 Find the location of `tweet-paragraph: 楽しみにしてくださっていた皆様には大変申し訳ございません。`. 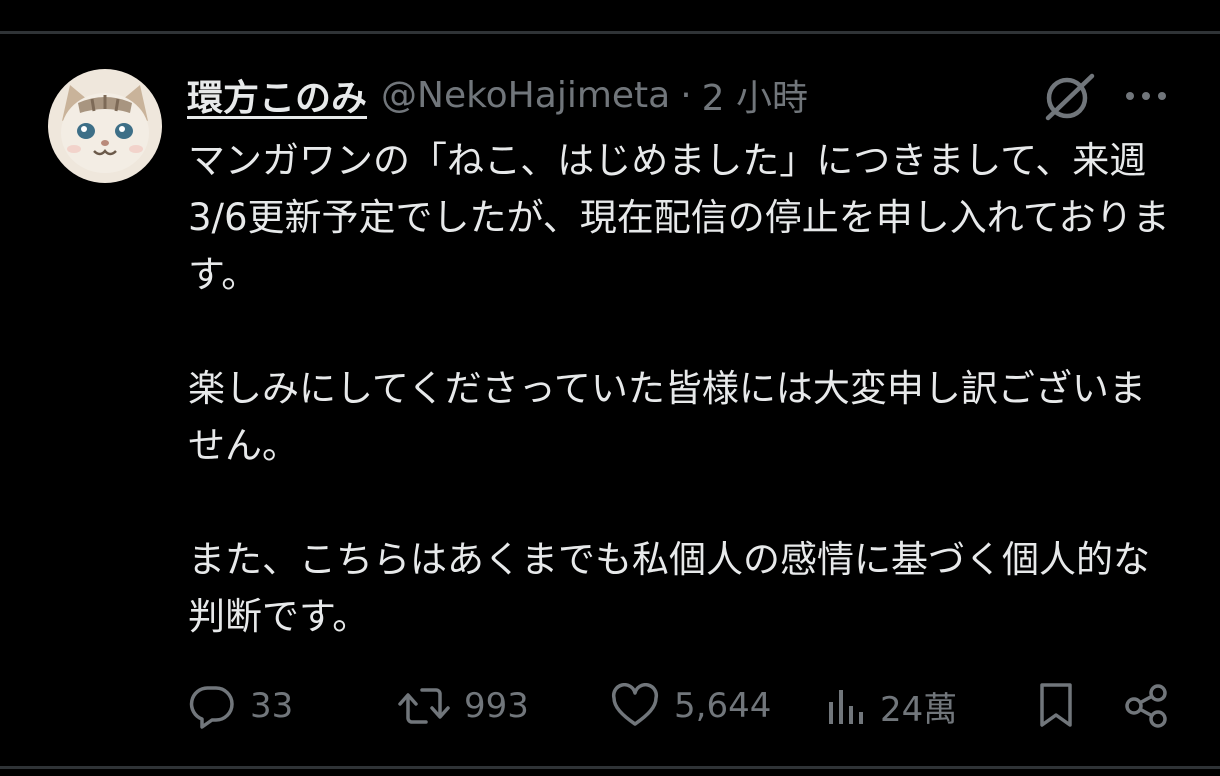

tweet-paragraph: 楽しみにしてくださっていた皆様には大変申し訳ございません。 is located at coordinates (667, 417).